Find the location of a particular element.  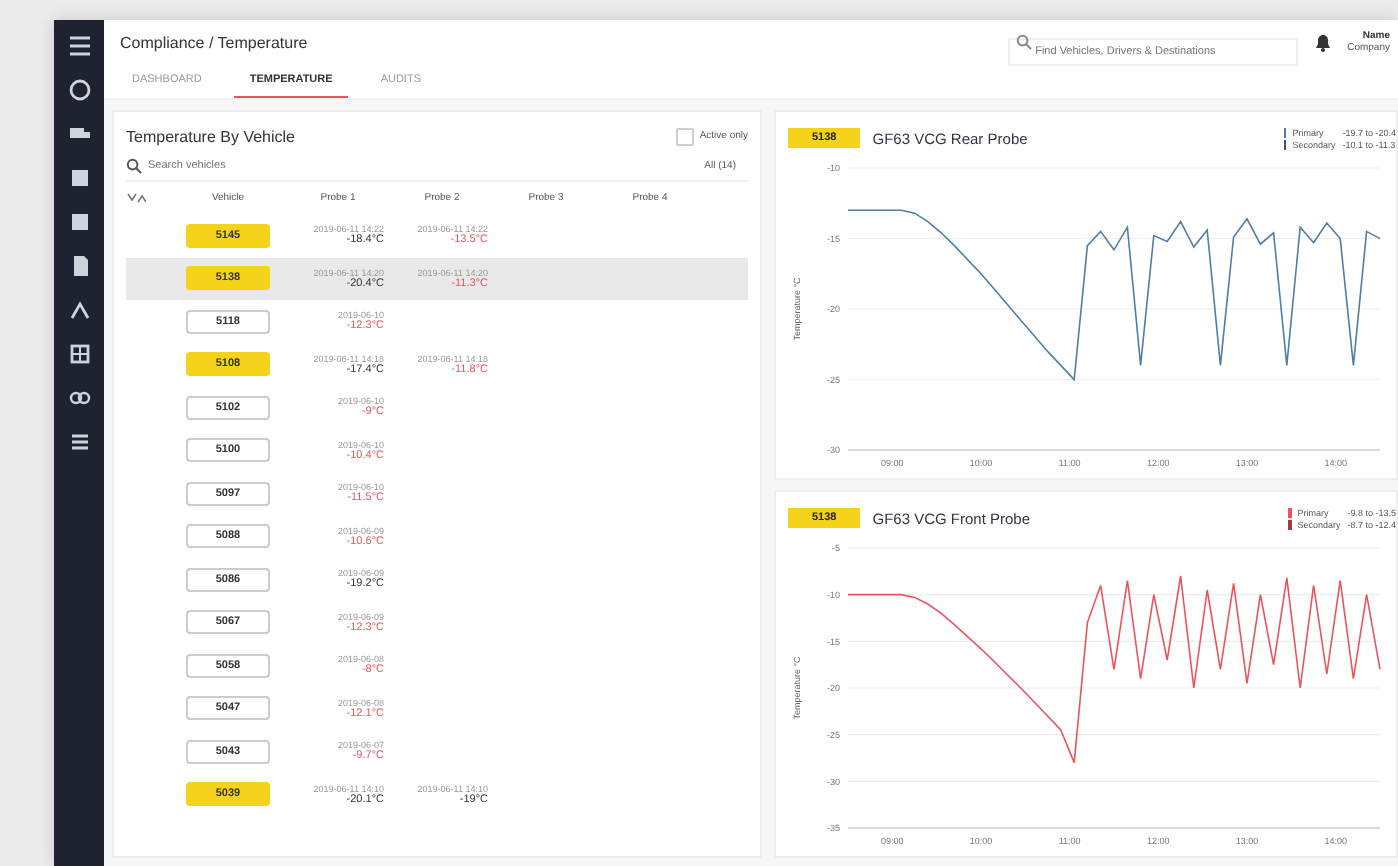

breadcrumb: Compliance / Temperature is located at coordinates (214, 42).